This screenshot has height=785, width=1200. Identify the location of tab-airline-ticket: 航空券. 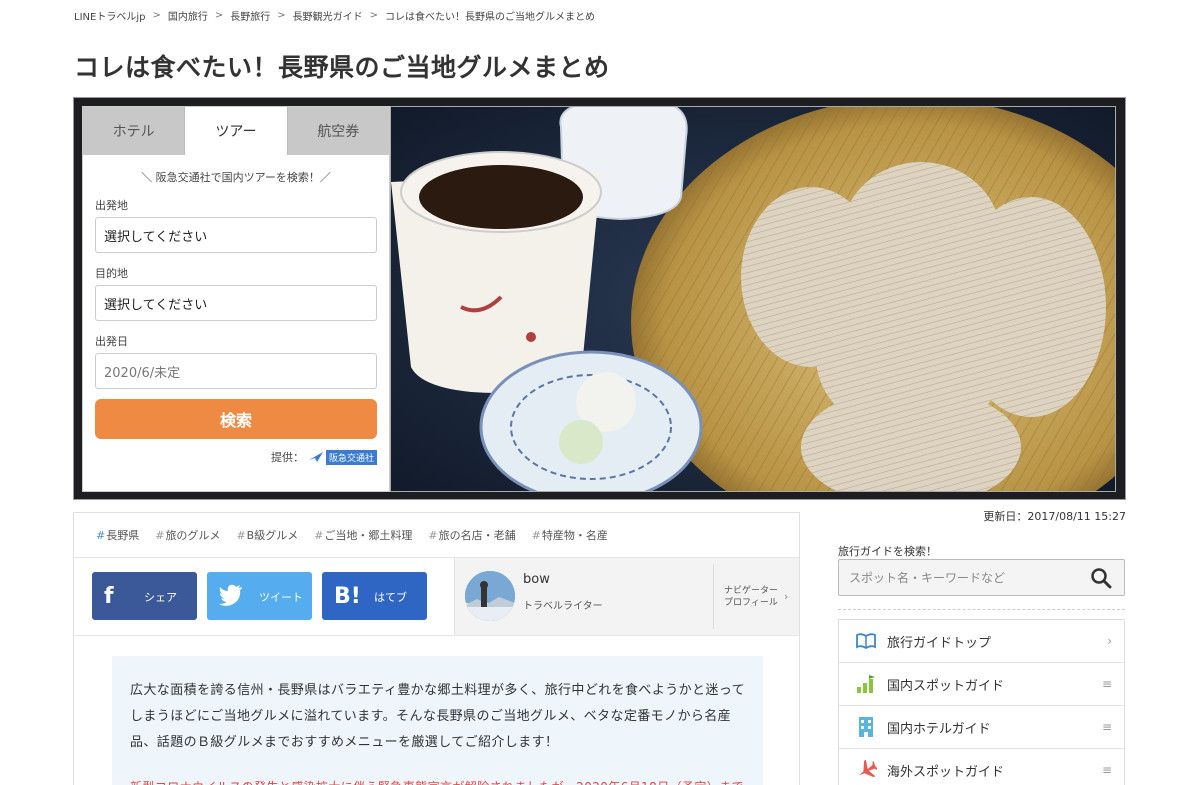
(338, 131).